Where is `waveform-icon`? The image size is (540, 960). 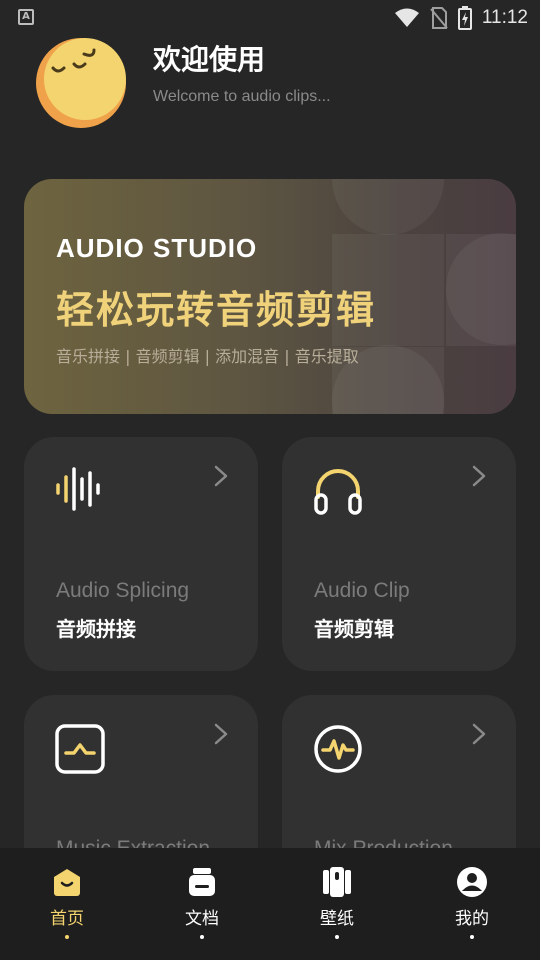
waveform-icon is located at coordinates (78, 489).